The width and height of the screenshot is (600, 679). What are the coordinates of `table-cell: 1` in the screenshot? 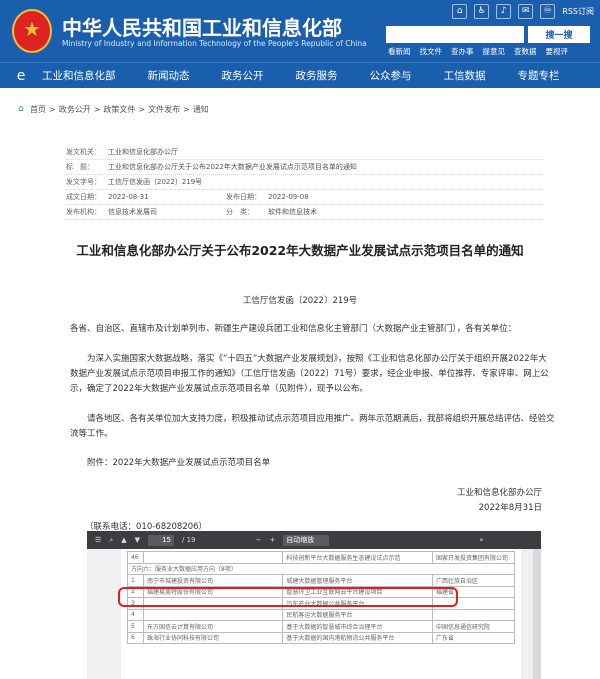 It's located at (135, 580).